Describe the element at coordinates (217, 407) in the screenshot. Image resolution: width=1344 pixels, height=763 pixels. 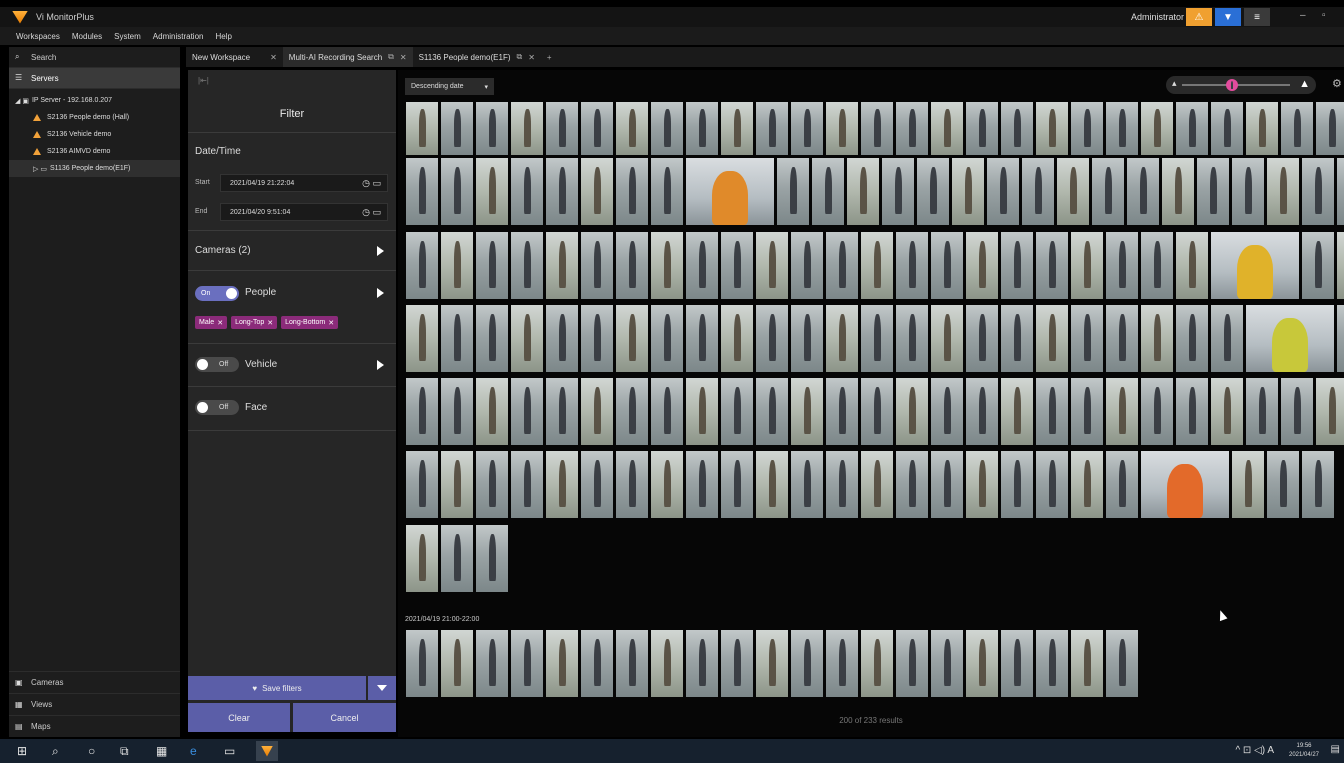
I see `face-toggle: Off` at that location.